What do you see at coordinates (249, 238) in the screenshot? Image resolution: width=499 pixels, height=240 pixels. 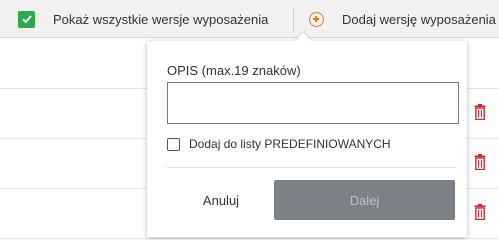 I see `row-divider` at bounding box center [249, 238].